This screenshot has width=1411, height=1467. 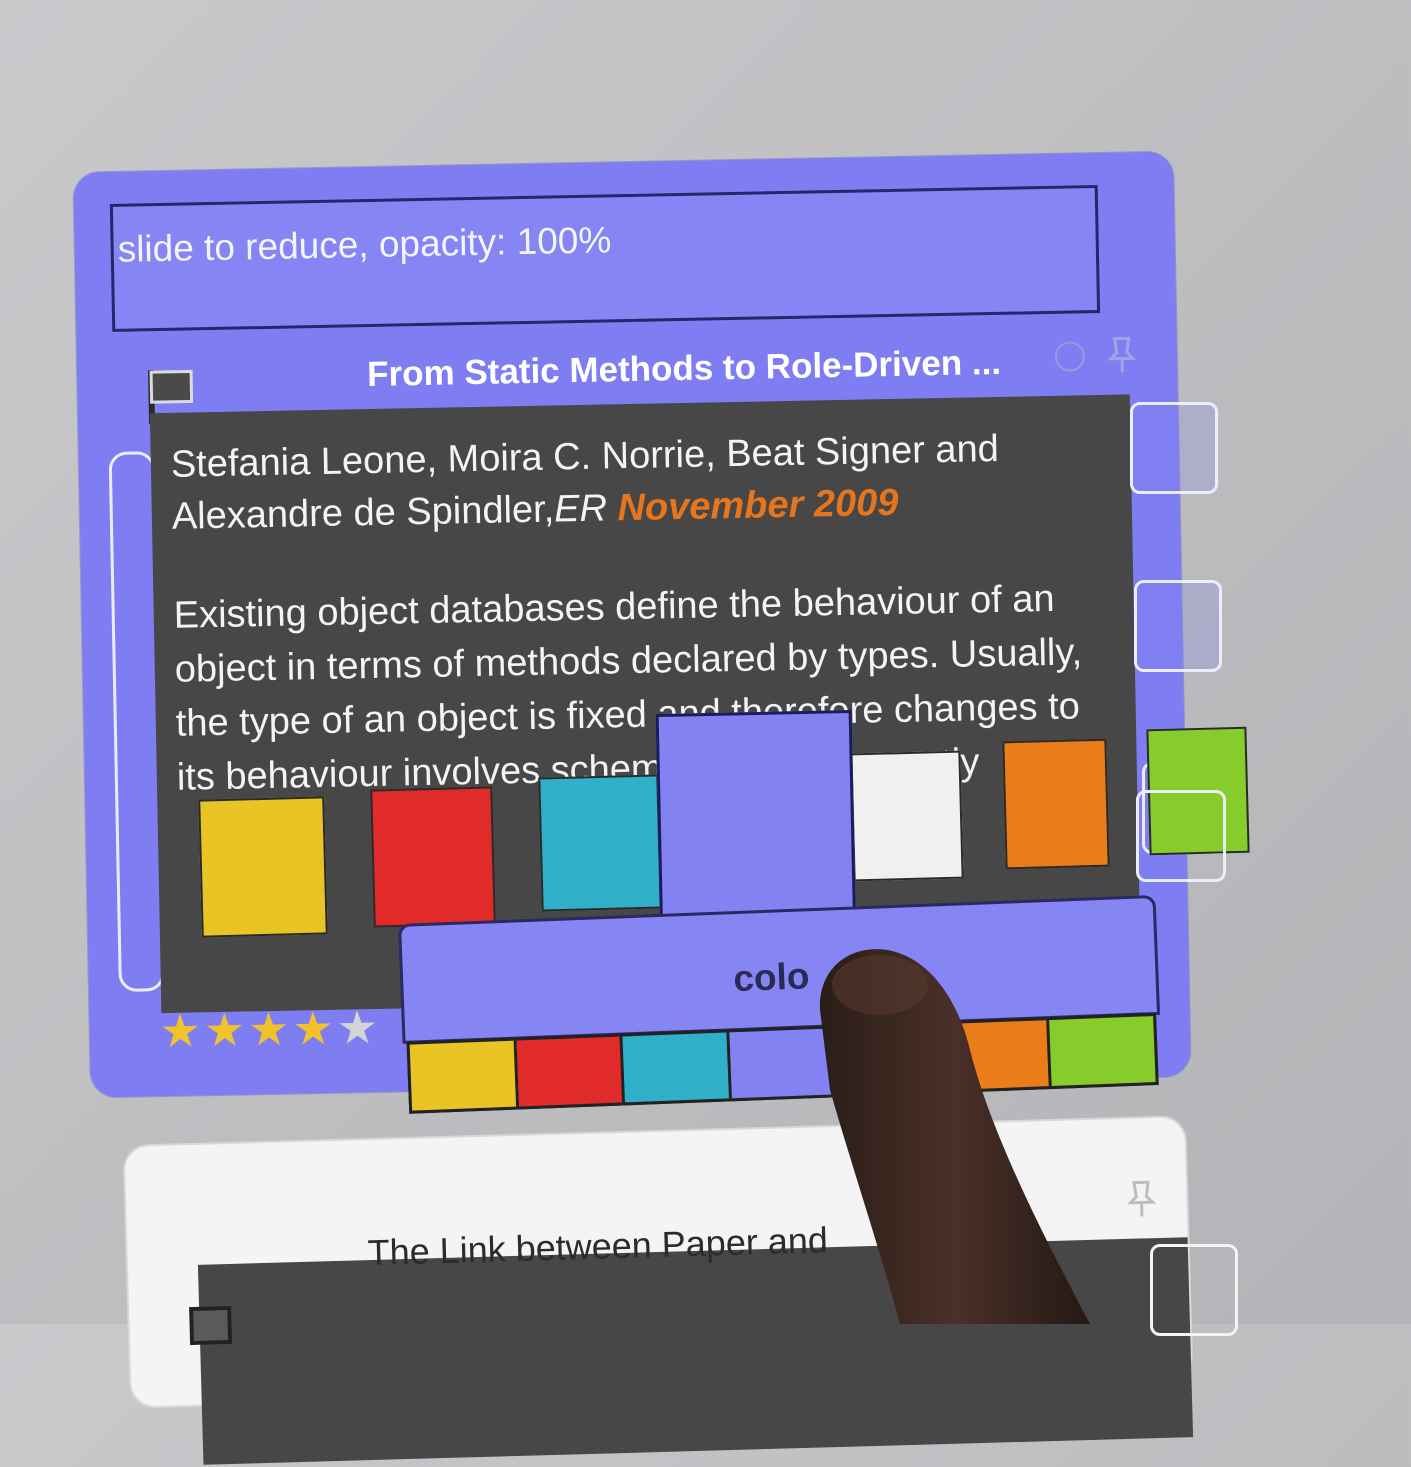 I want to click on palette-white, so click(x=890, y=1059).